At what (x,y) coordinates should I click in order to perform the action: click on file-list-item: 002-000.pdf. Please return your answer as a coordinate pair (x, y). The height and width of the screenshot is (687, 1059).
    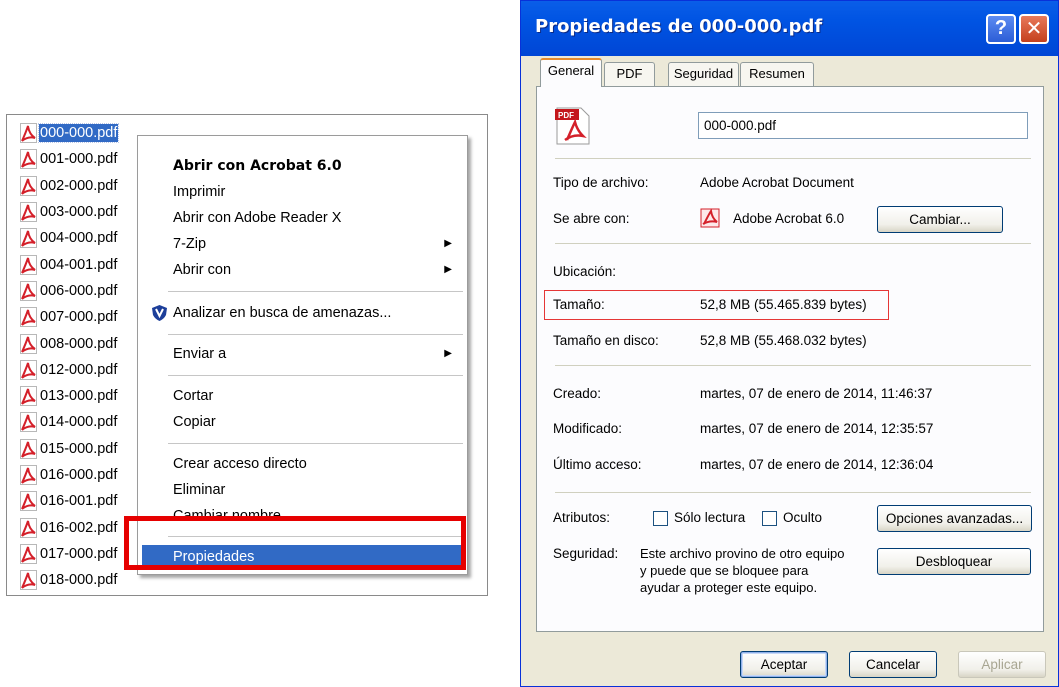
    Looking at the image, I should click on (69, 186).